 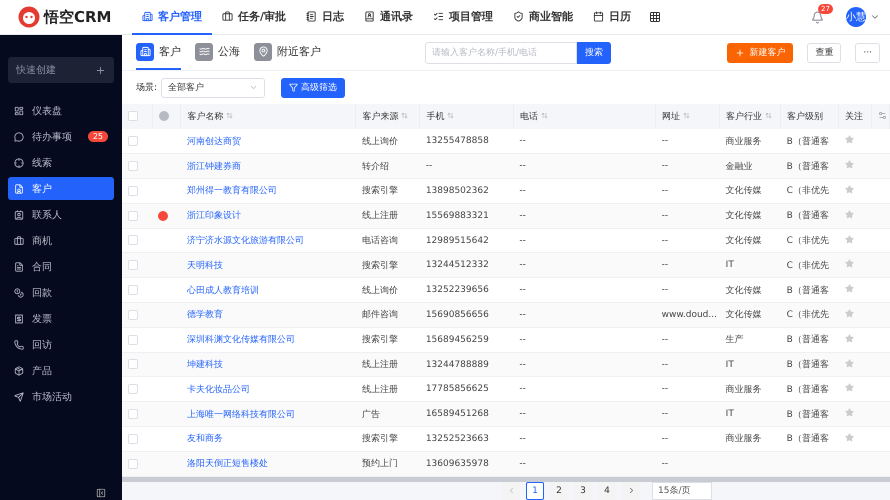 I want to click on table-cell: 17785856625, so click(x=457, y=389).